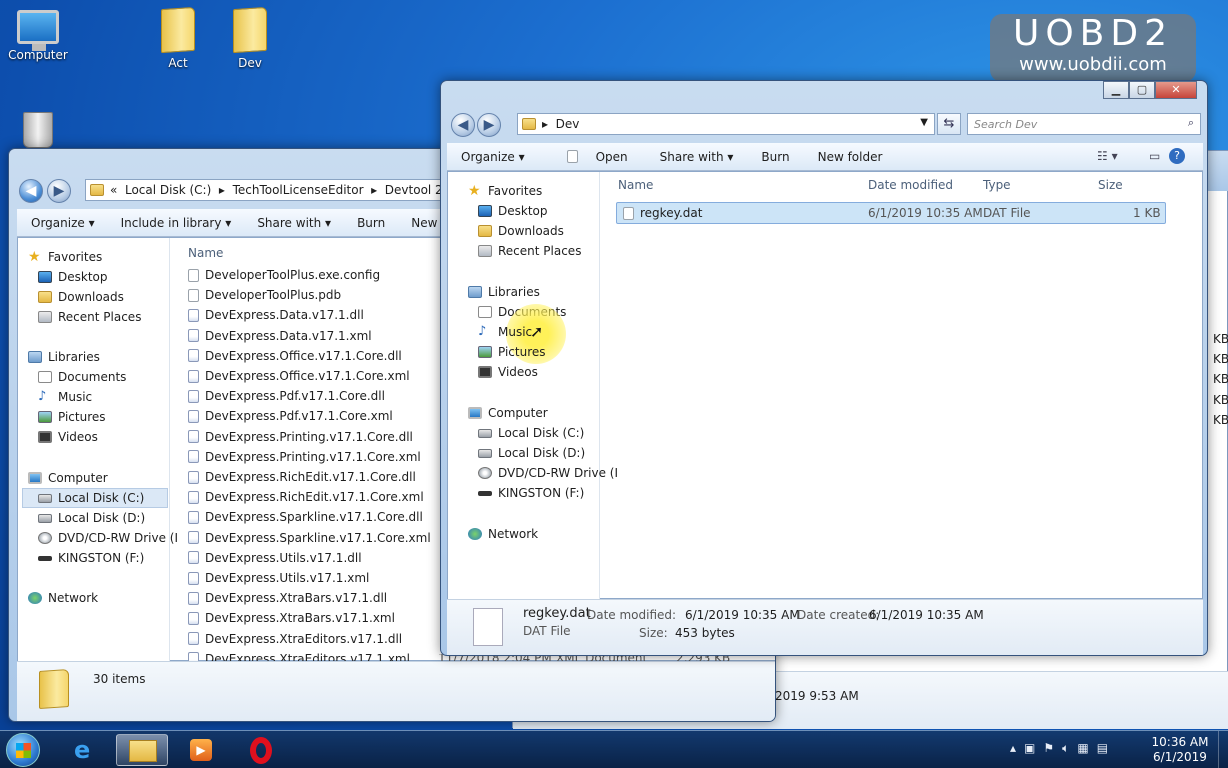 The image size is (1228, 768). Describe the element at coordinates (305, 517) in the screenshot. I see `file-row: DevExpress.Sparkline.v17.1.Core.dll` at that location.